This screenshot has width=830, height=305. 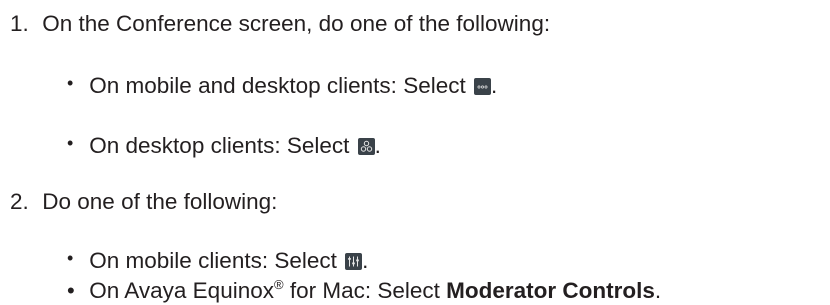 What do you see at coordinates (354, 261) in the screenshot?
I see `moderator-controls-icon` at bounding box center [354, 261].